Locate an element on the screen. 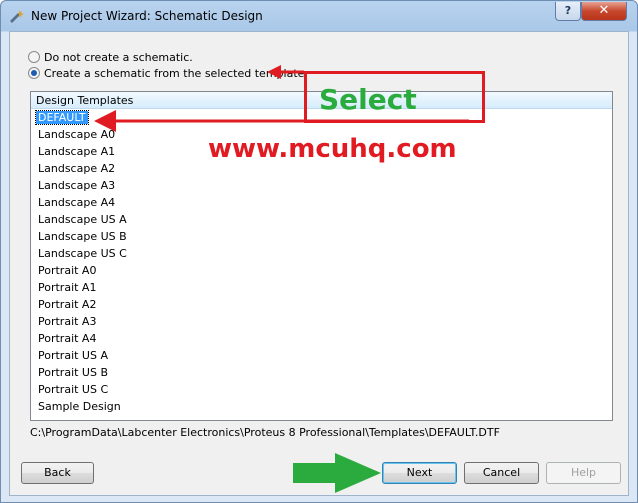 This screenshot has height=503, width=638. list-item: Portrait US C is located at coordinates (321, 389).